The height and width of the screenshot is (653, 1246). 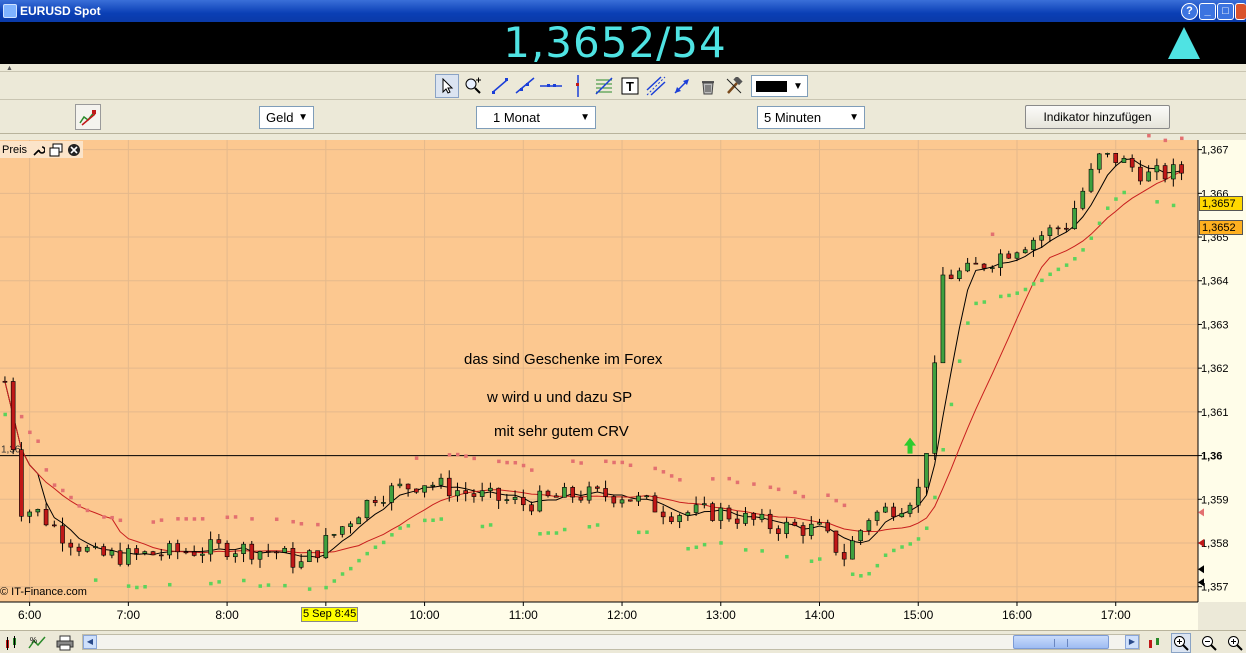 I want to click on hammer-tool, so click(x=734, y=86).